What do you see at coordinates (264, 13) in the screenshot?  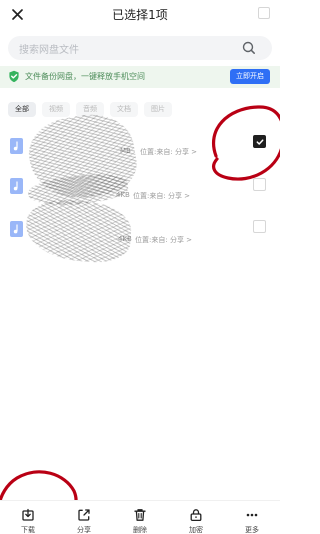 I see `select-all-checkbox` at bounding box center [264, 13].